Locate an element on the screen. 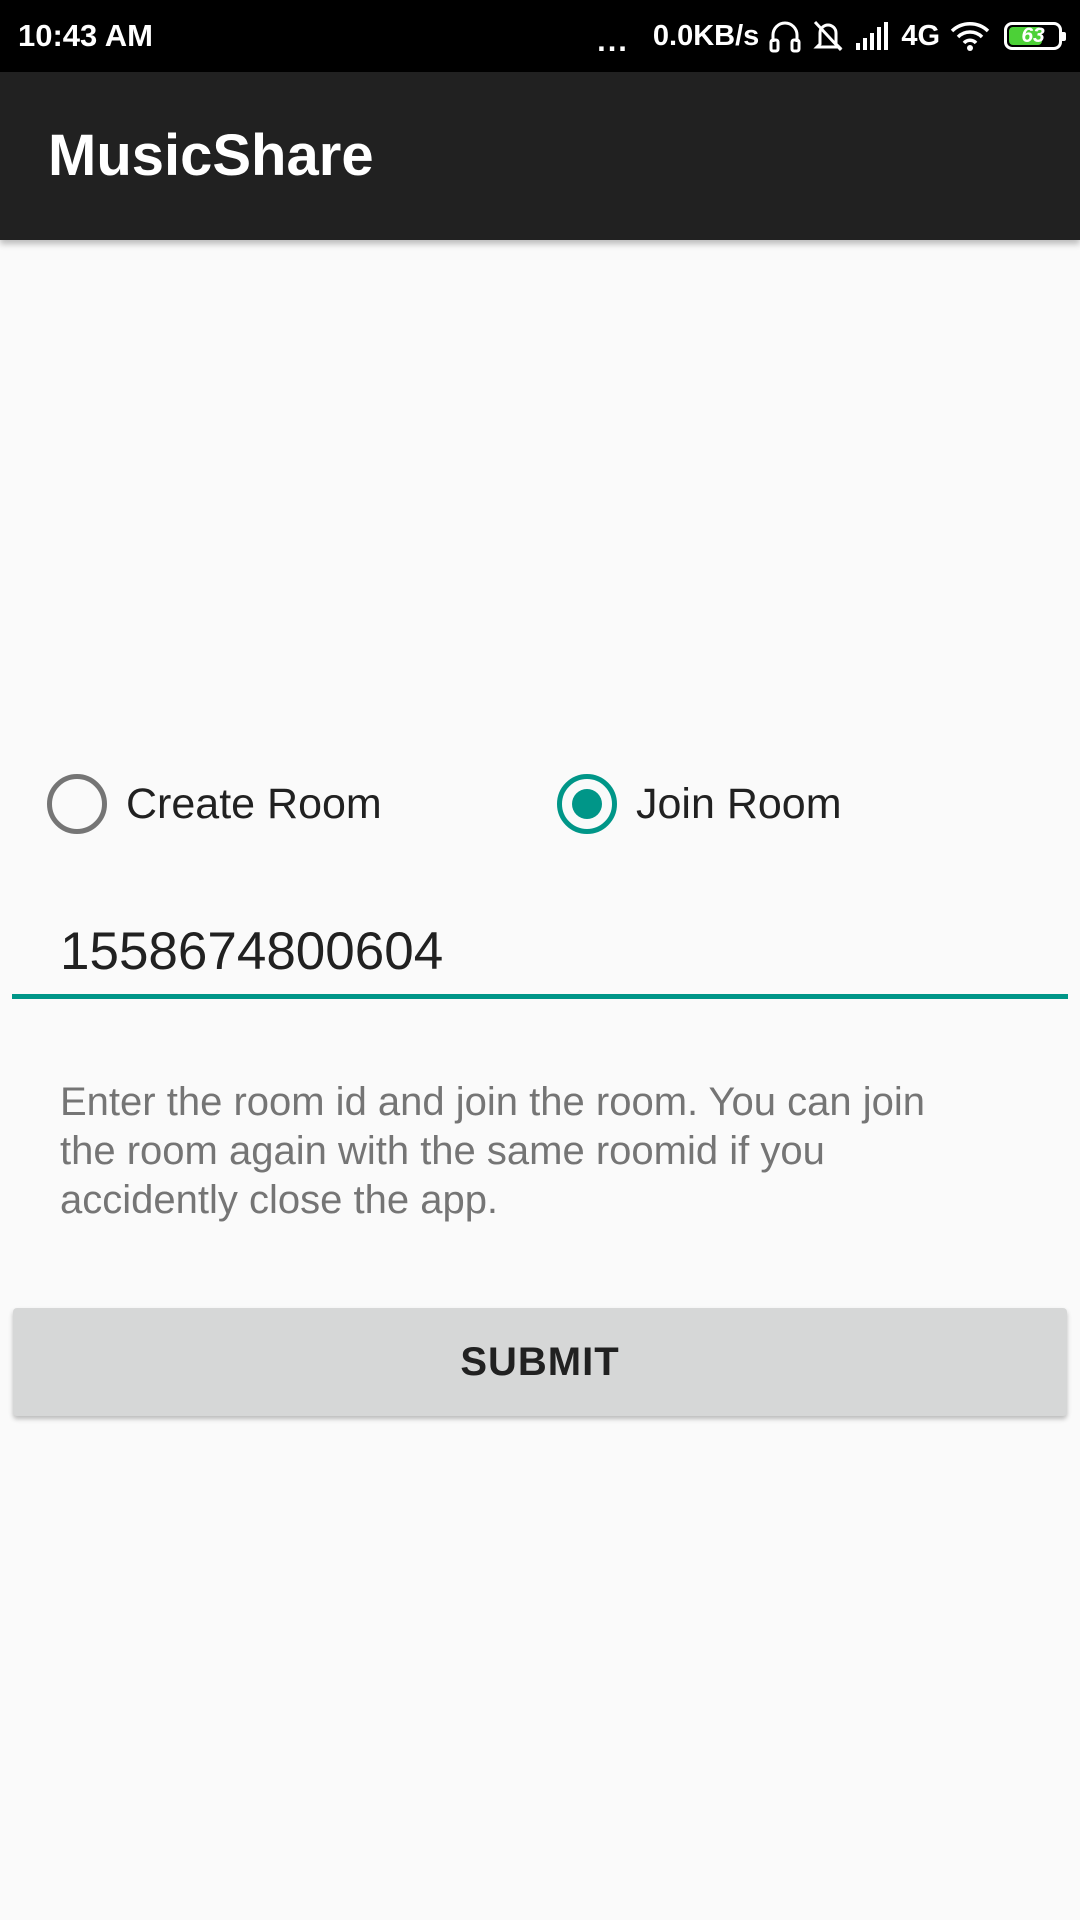 The width and height of the screenshot is (1080, 1920). join-room-radio-circle is located at coordinates (587, 804).